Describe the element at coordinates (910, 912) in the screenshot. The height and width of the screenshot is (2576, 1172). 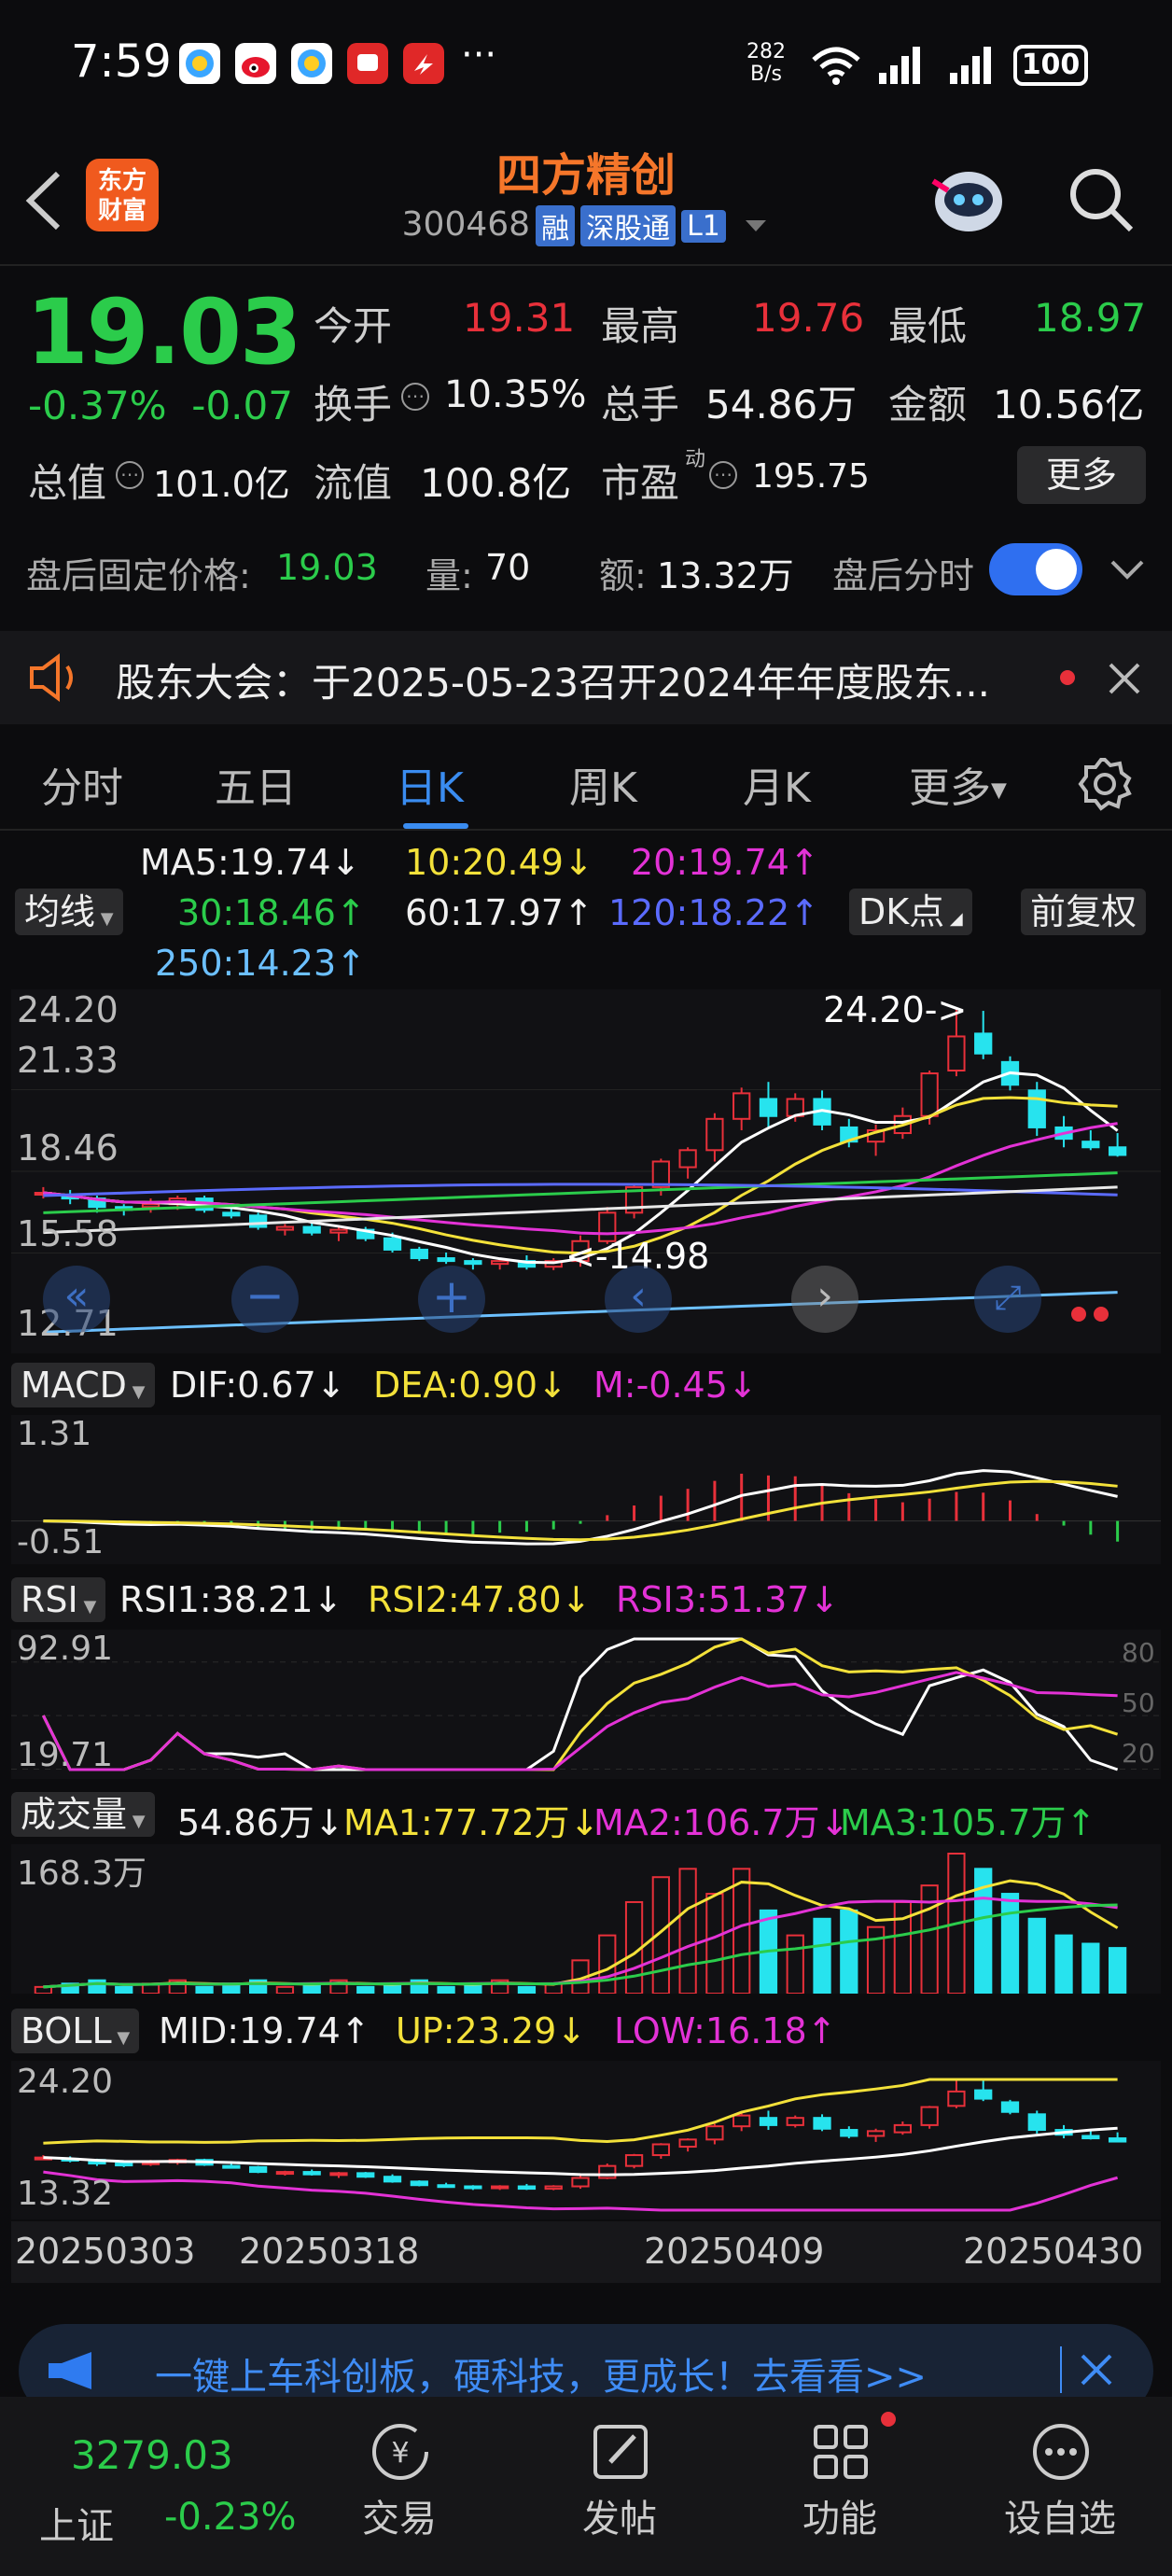
I see `dk-point-button: DK点 ◢` at that location.